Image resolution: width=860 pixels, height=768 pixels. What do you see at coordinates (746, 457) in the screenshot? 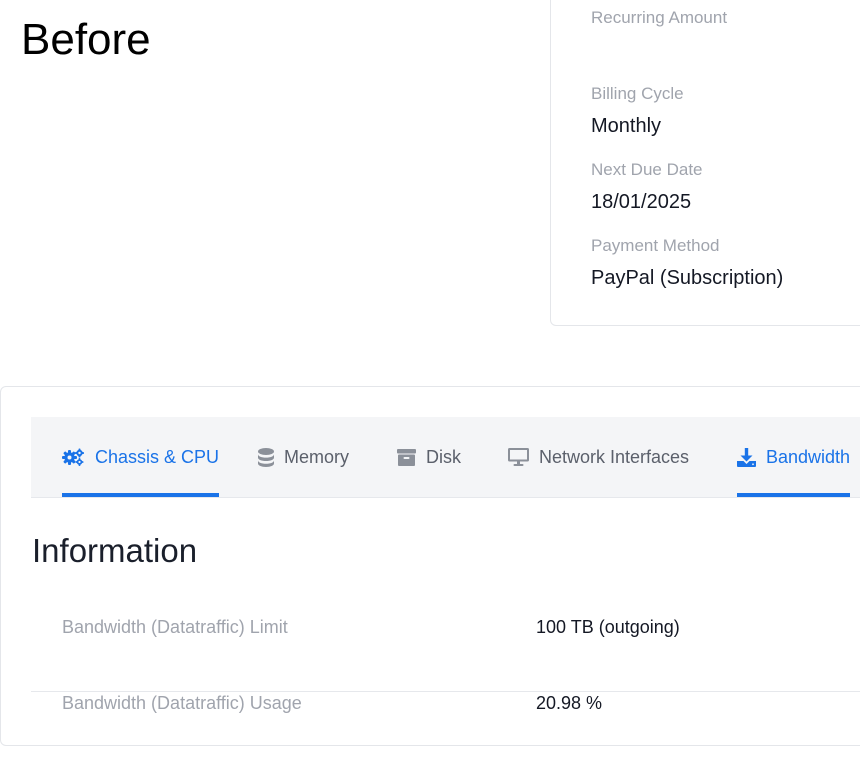
I see `download-icon` at bounding box center [746, 457].